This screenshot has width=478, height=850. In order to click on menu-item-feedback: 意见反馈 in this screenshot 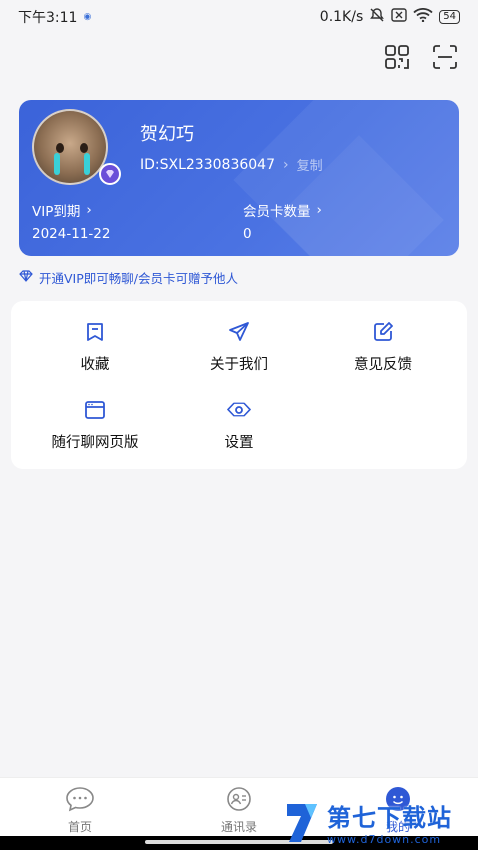, I will do `click(383, 346)`.